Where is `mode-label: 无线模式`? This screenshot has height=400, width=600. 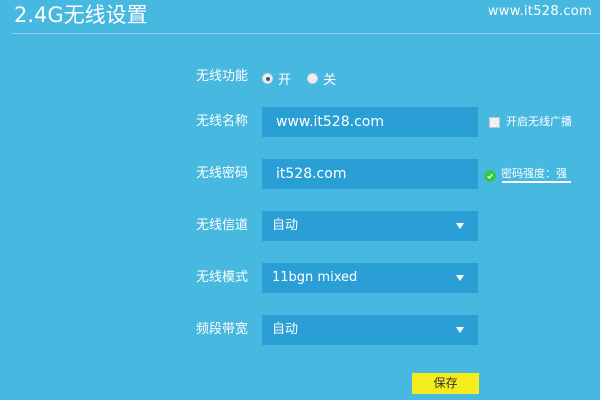 mode-label: 无线模式 is located at coordinates (222, 277).